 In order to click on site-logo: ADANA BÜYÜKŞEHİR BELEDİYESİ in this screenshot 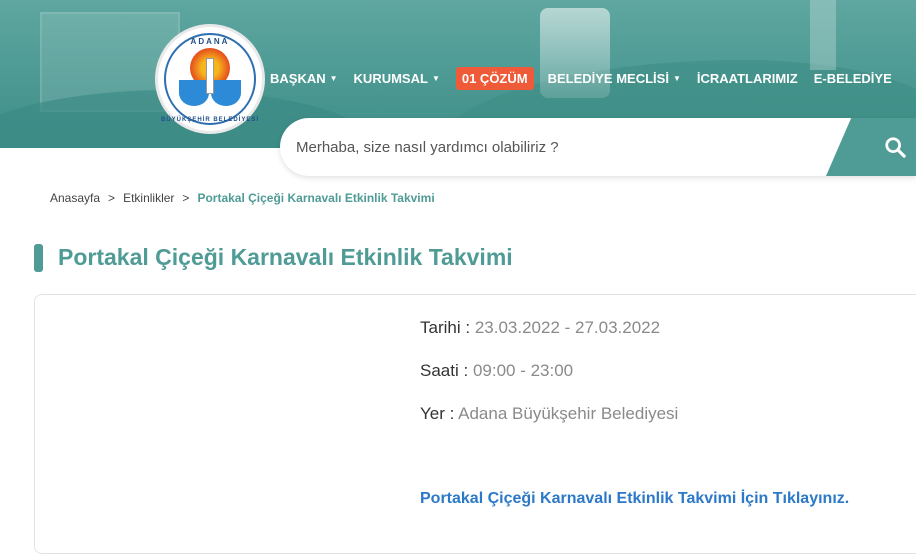, I will do `click(210, 79)`.